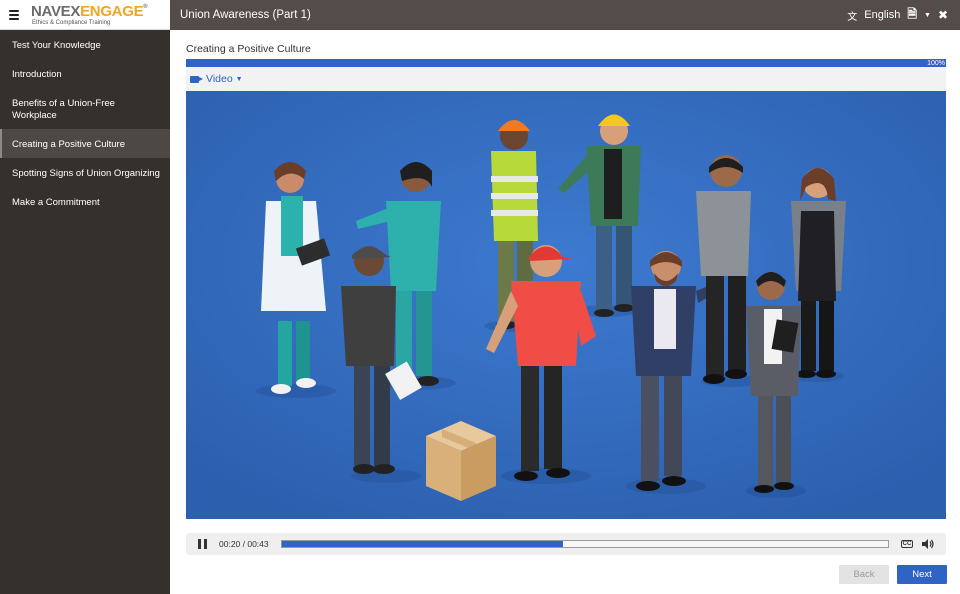  What do you see at coordinates (422, 544) in the screenshot?
I see `video-played-fill` at bounding box center [422, 544].